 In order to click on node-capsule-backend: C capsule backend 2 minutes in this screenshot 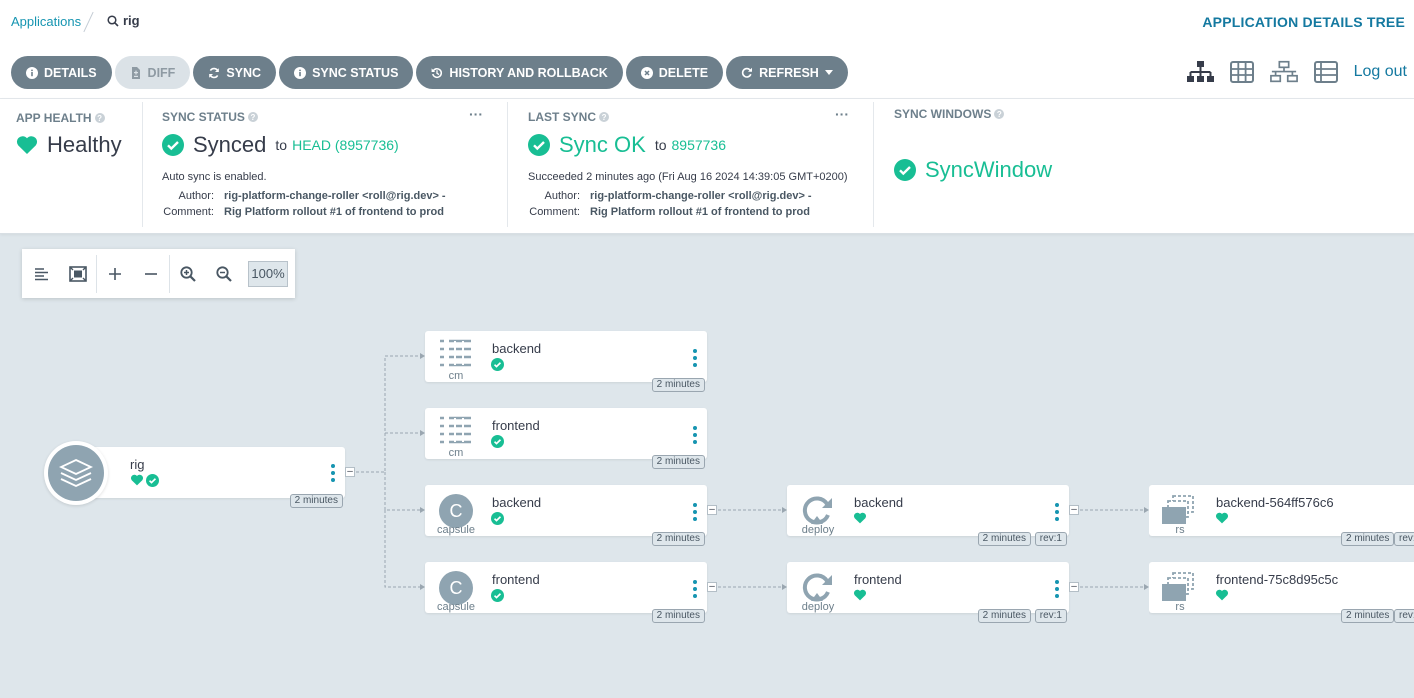, I will do `click(566, 515)`.